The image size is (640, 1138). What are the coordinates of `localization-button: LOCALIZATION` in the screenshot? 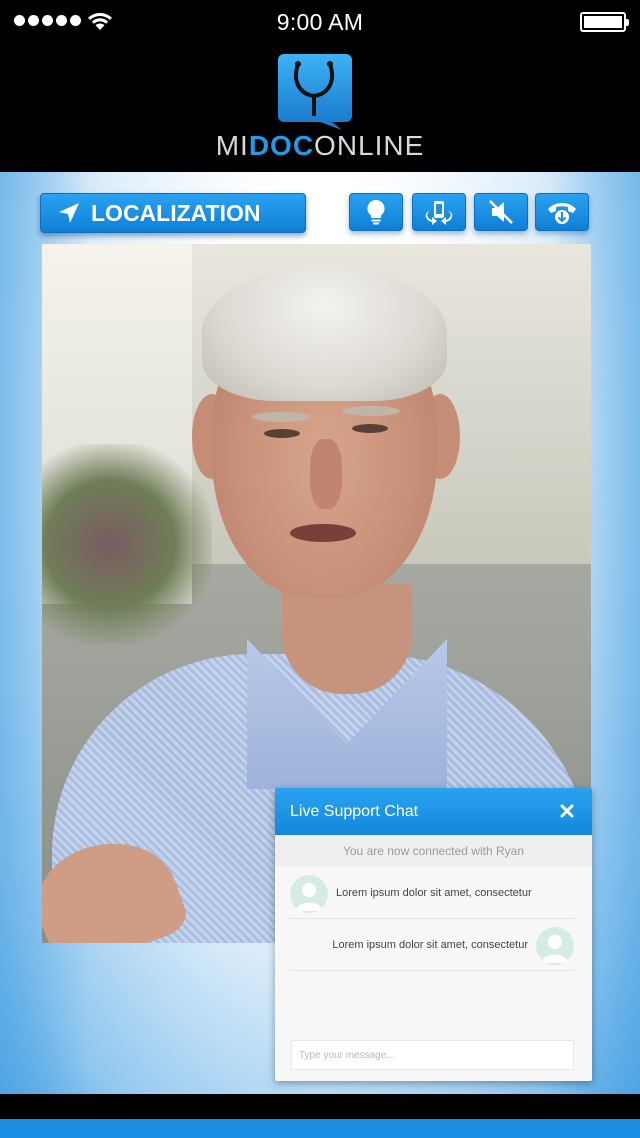 It's located at (173, 213).